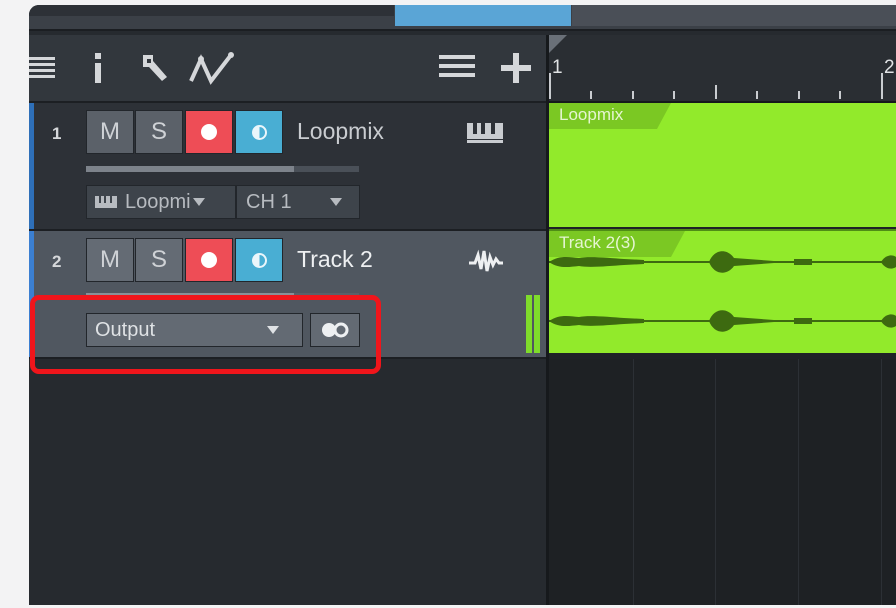 This screenshot has height=608, width=896. I want to click on tab-bar, so click(462, 18).